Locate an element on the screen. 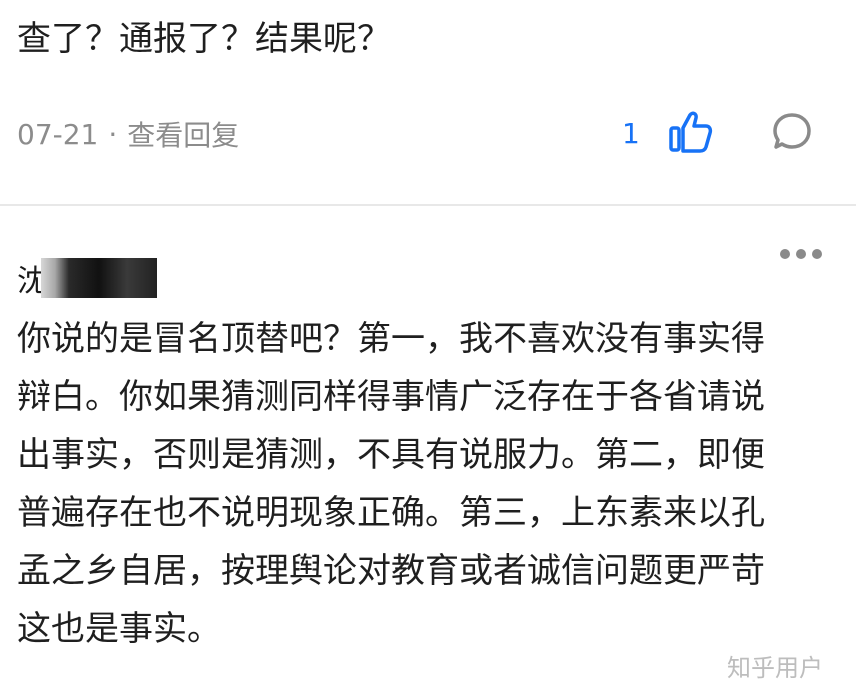 The width and height of the screenshot is (856, 695). body-line: 你说的是冒名顶替吧？第一，我不喜欢没有事实得 is located at coordinates (391, 339).